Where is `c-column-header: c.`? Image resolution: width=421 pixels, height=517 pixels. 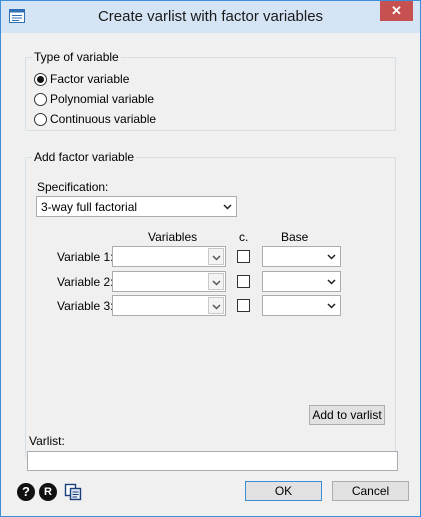
c-column-header: c. is located at coordinates (244, 237).